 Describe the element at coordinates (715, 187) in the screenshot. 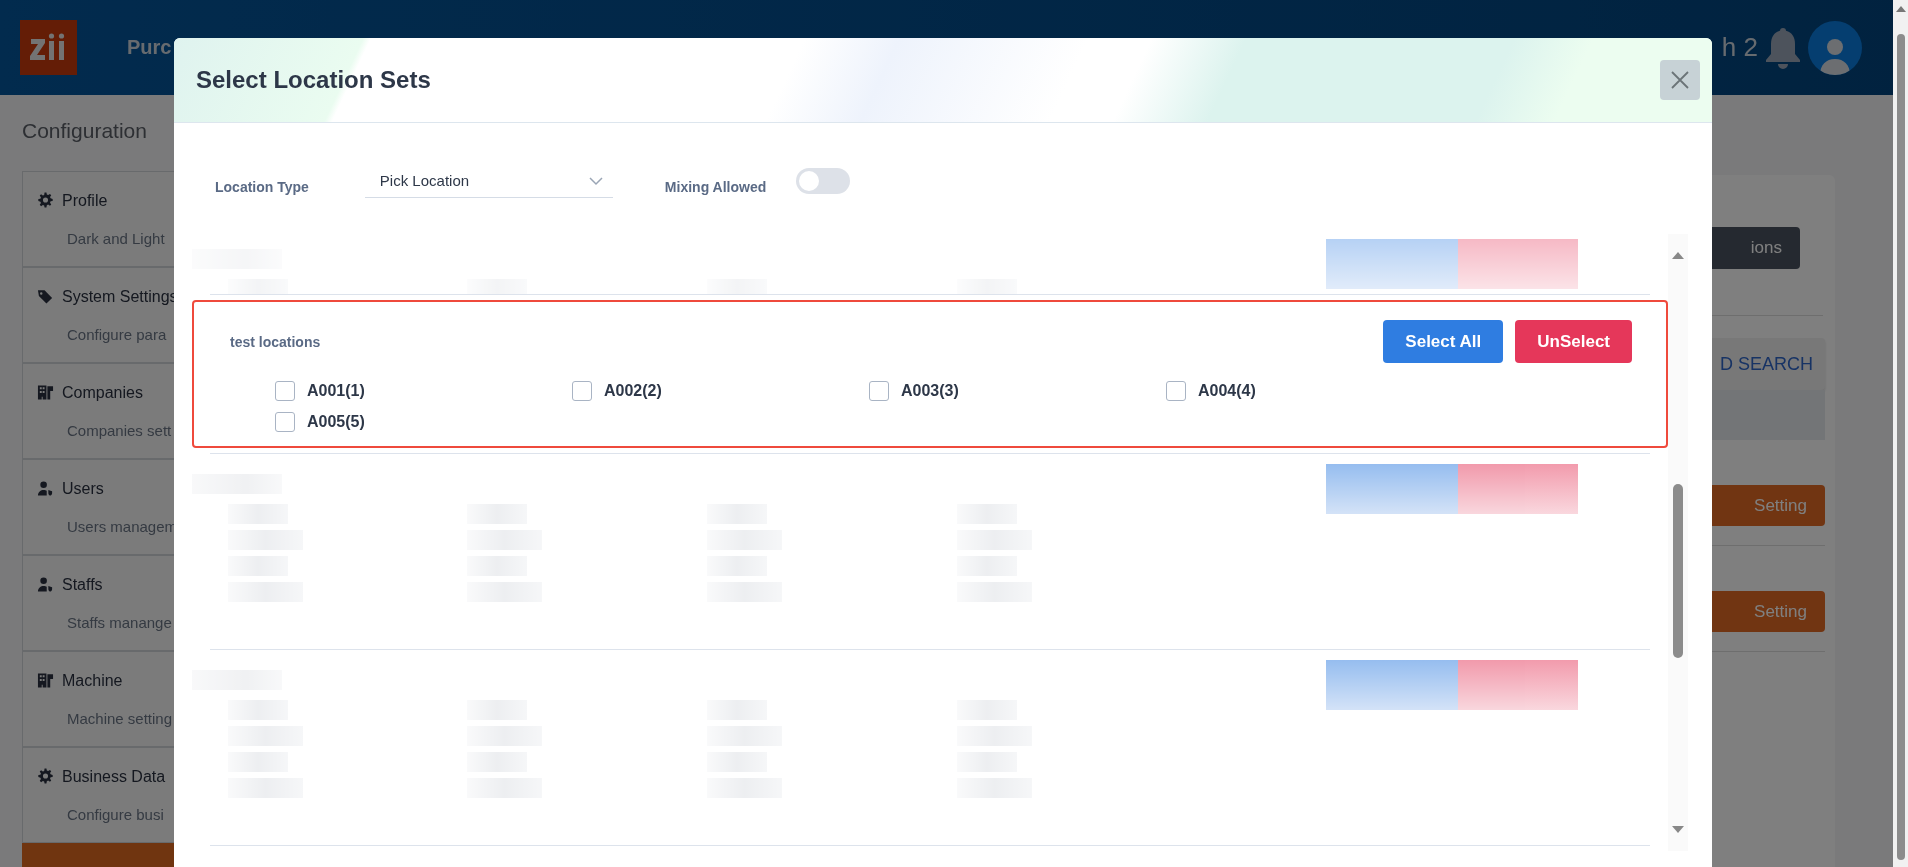

I see `mixing-allowed-label: Mixing Allowed` at that location.